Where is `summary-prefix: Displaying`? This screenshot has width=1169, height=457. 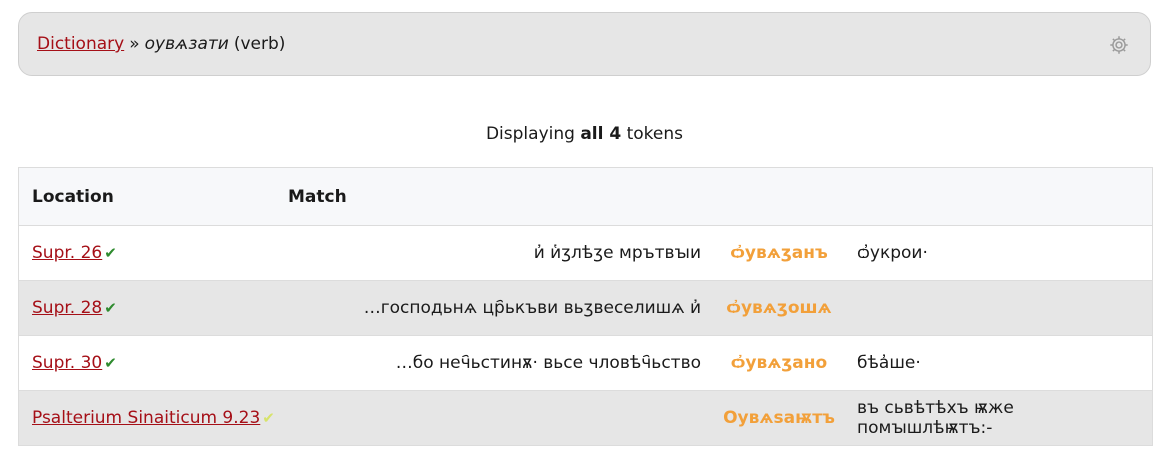 summary-prefix: Displaying is located at coordinates (530, 134).